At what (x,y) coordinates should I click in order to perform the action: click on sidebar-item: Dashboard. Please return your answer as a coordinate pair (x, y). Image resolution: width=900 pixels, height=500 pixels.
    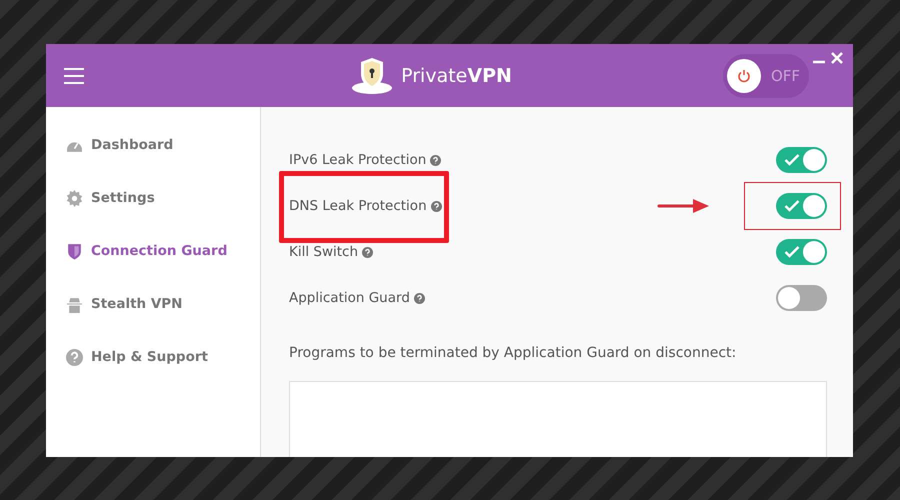
    Looking at the image, I should click on (153, 145).